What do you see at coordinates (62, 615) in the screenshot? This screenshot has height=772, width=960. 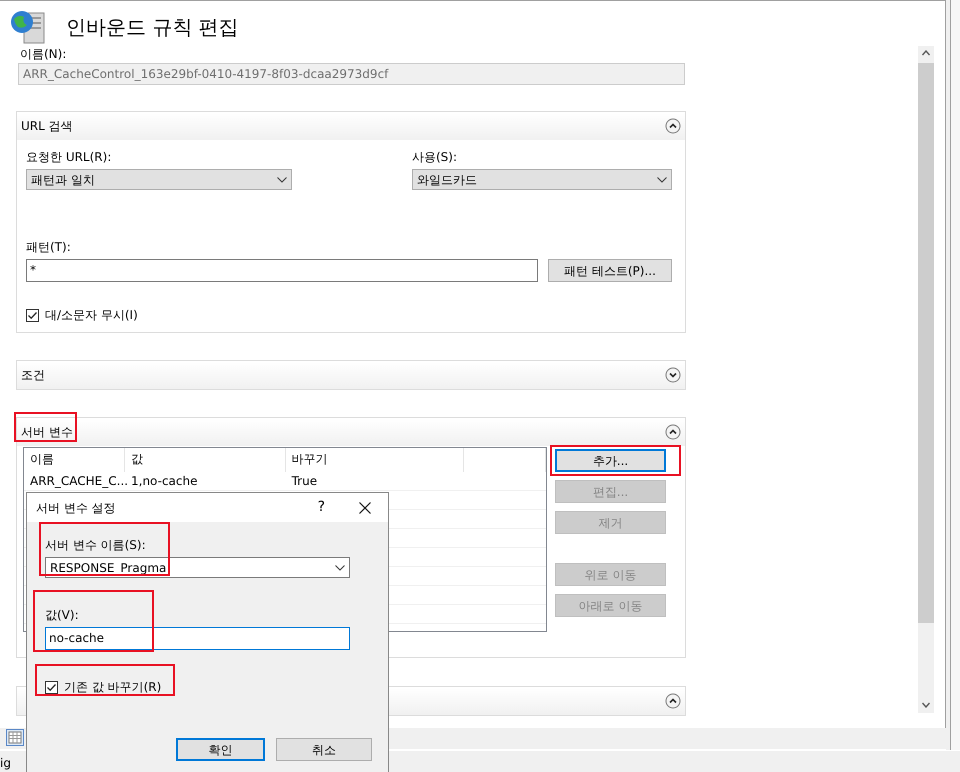 I see `field-label: 값(V):` at bounding box center [62, 615].